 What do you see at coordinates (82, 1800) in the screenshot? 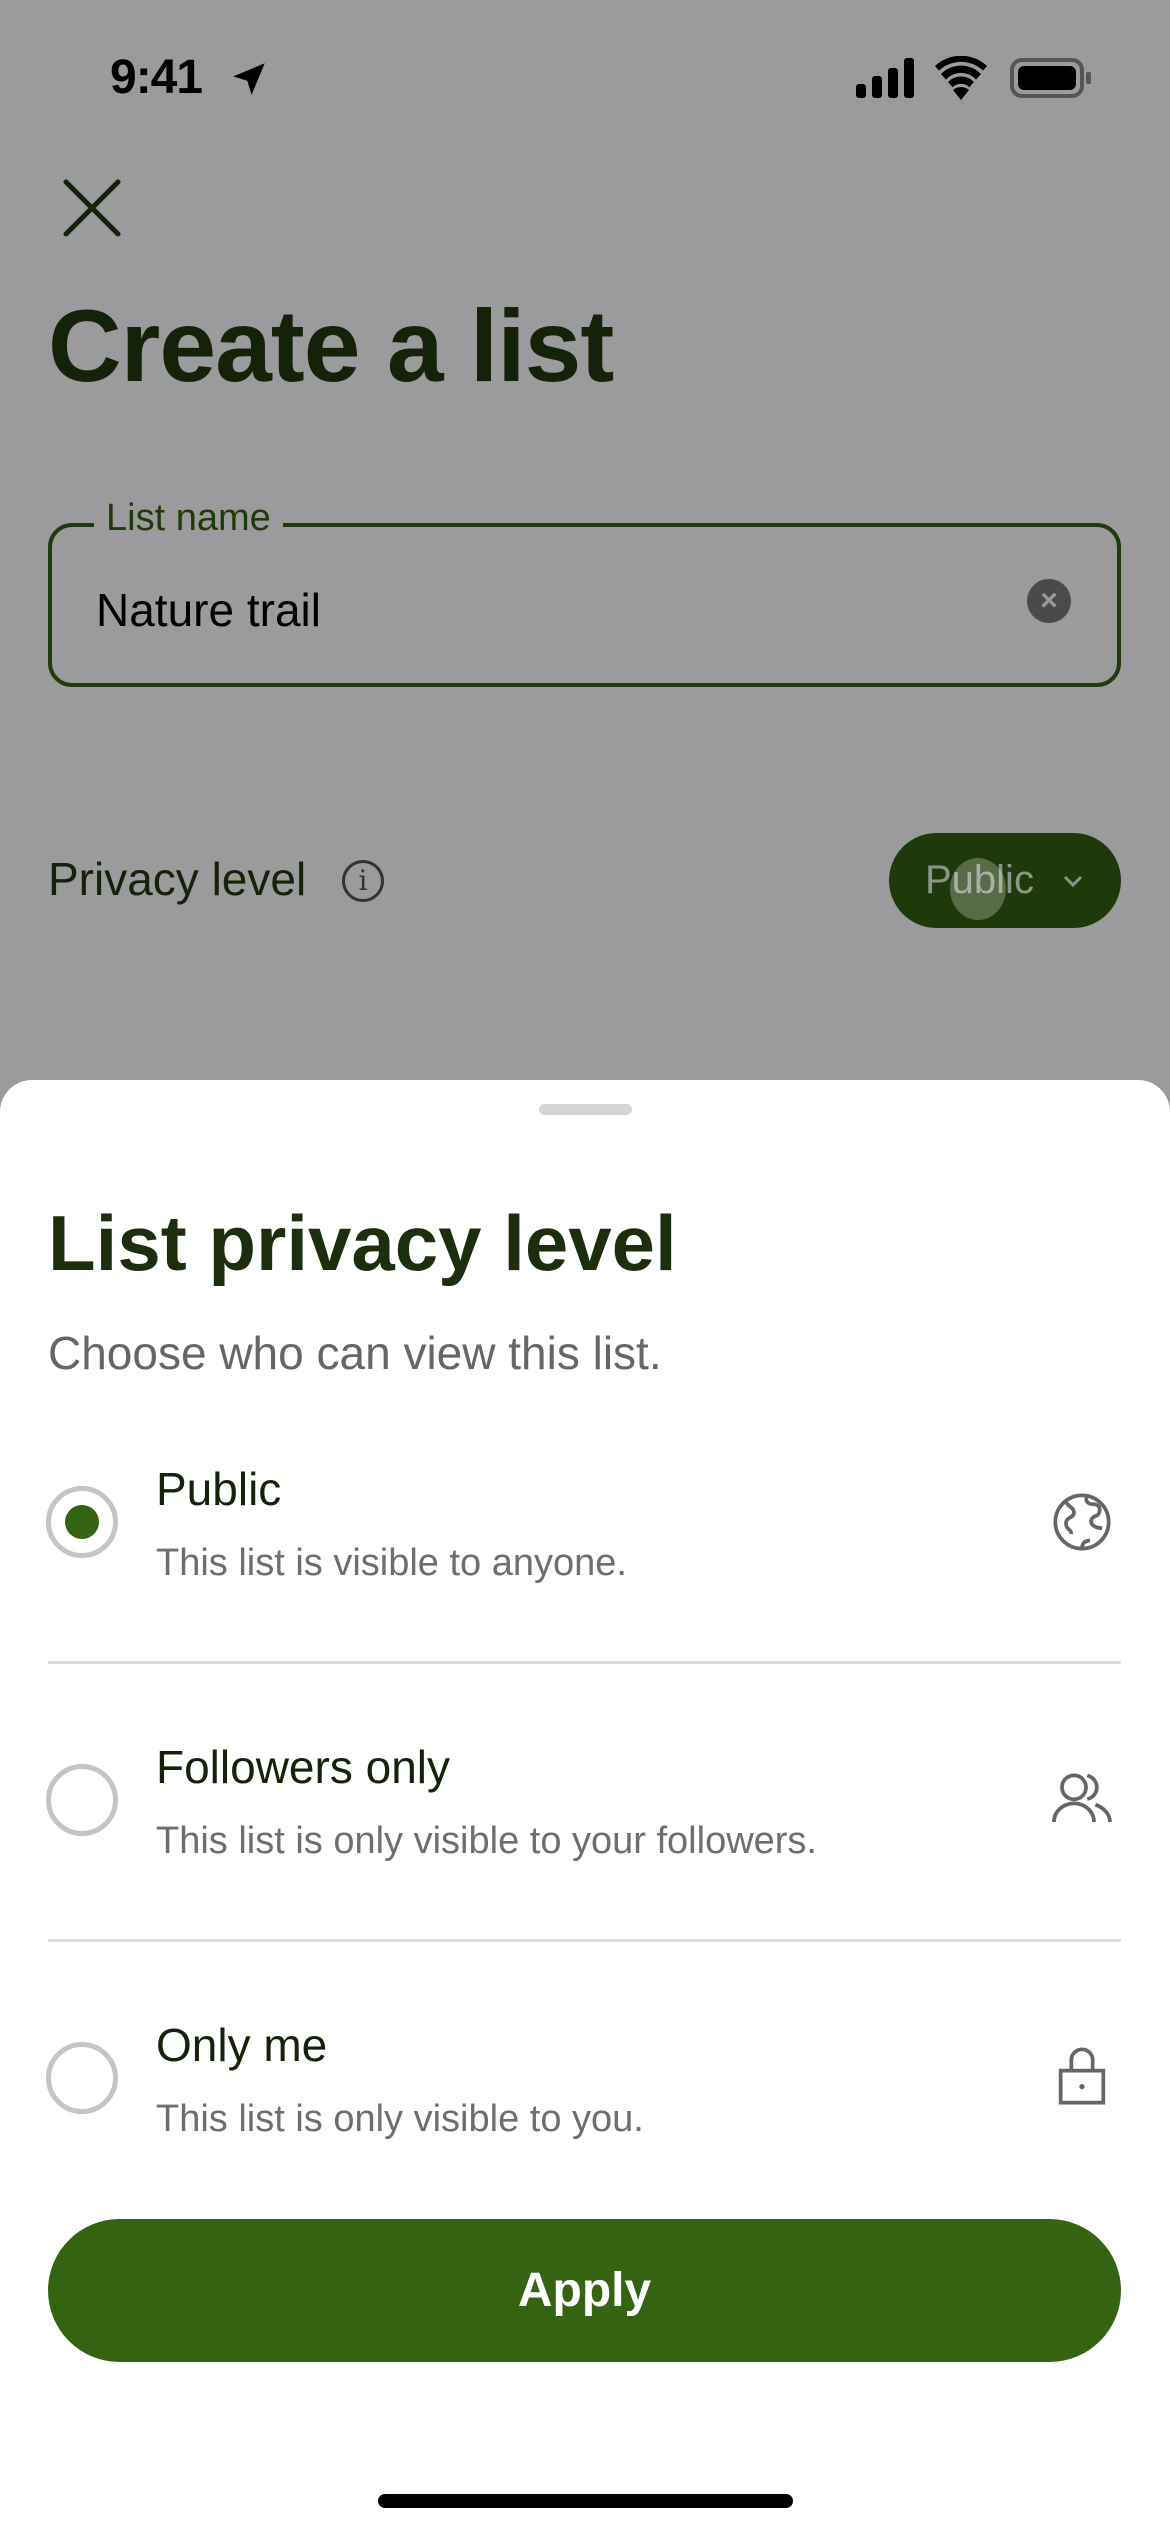
I see `radio-followers-only` at bounding box center [82, 1800].